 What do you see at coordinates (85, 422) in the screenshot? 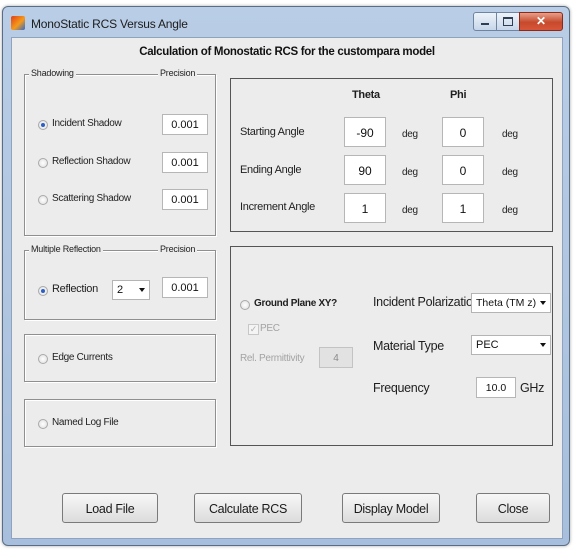
I see `named-log-label: Named Log File` at bounding box center [85, 422].